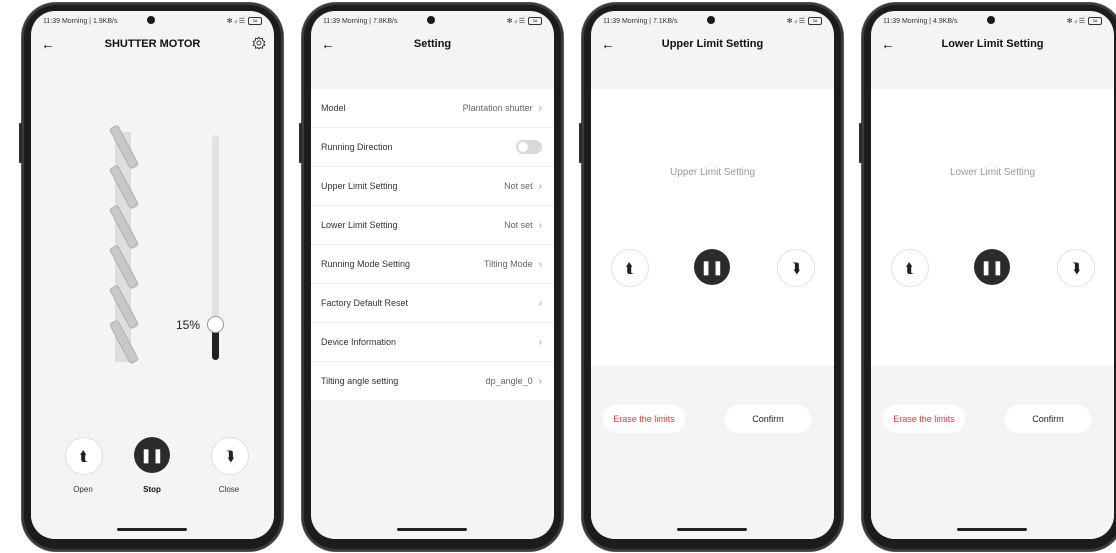  Describe the element at coordinates (712, 172) in the screenshot. I see `limit-heading: Upper Limit Setting` at that location.